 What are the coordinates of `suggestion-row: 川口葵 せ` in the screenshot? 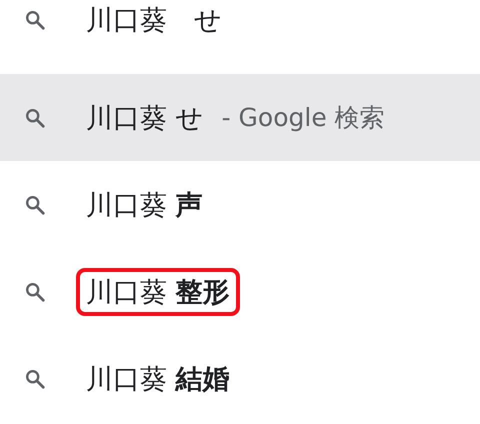 It's located at (240, 20).